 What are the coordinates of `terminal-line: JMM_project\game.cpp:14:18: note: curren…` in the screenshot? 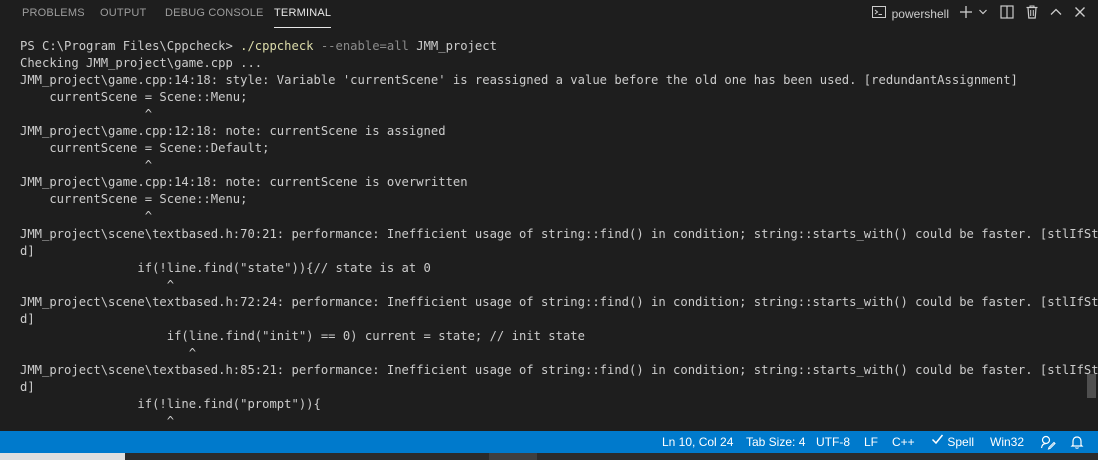 It's located at (244, 182).